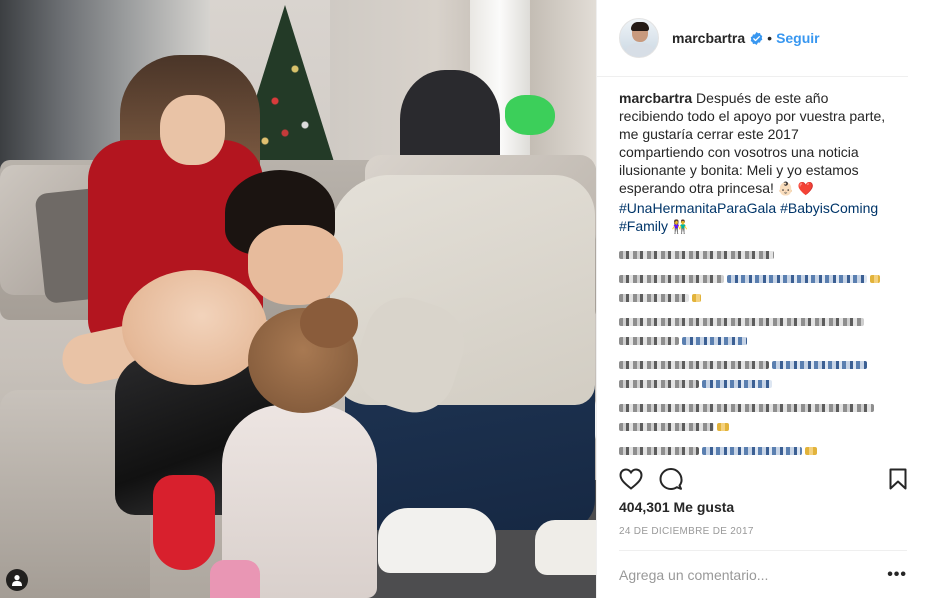 This screenshot has width=927, height=599. I want to click on woman-face, so click(192, 130).